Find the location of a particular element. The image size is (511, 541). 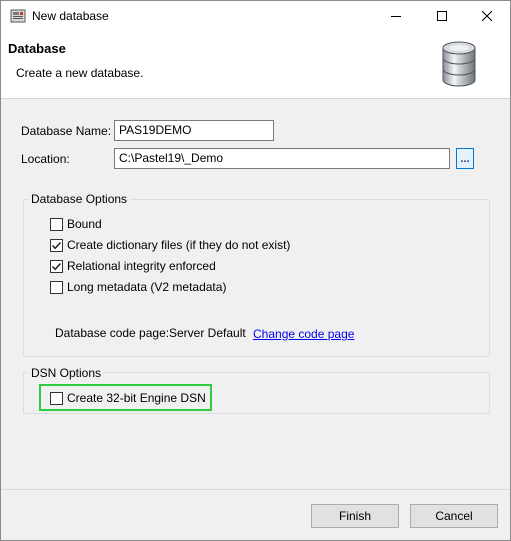

relational-integrity-checkbox-row: Relational integrity enforced is located at coordinates (133, 266).